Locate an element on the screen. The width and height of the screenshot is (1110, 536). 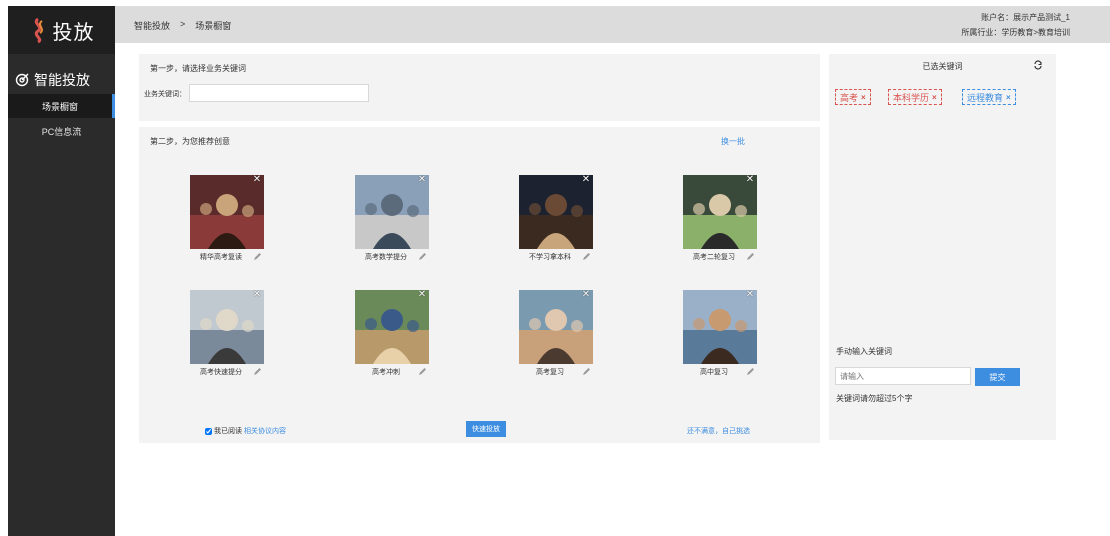
creative-card-label: 精华高考复读 is located at coordinates (221, 257).